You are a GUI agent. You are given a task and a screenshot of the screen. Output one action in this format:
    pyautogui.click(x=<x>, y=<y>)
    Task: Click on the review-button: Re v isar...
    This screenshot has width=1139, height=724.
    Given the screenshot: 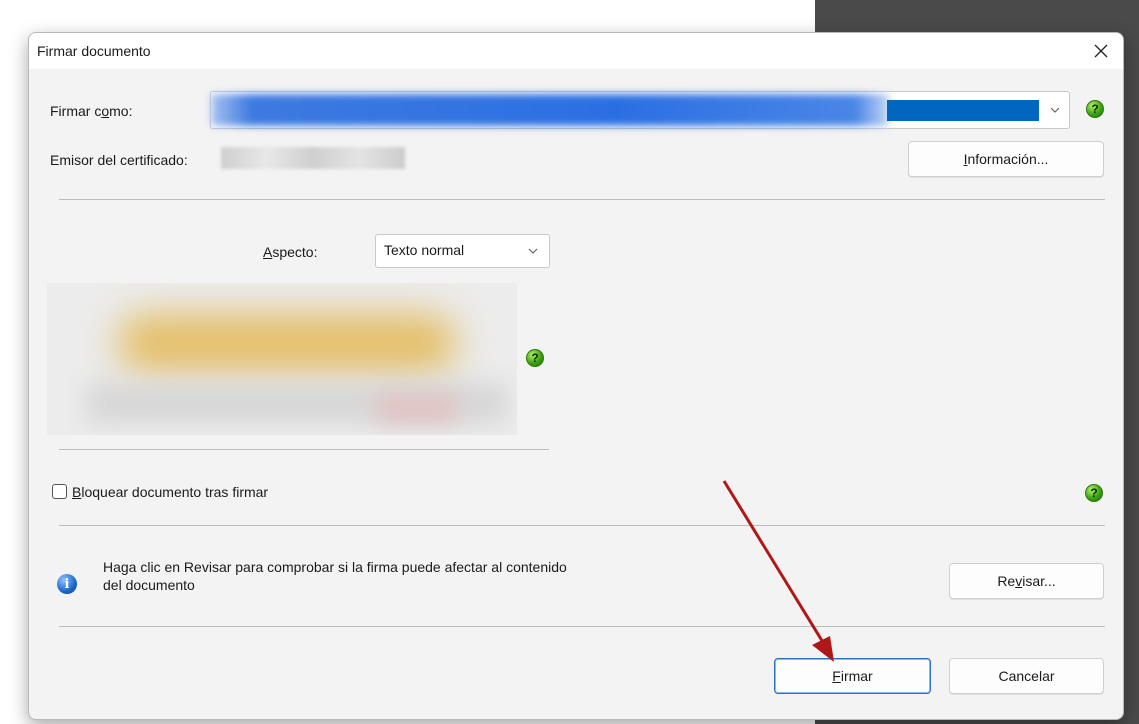 What is the action you would take?
    pyautogui.click(x=1026, y=581)
    